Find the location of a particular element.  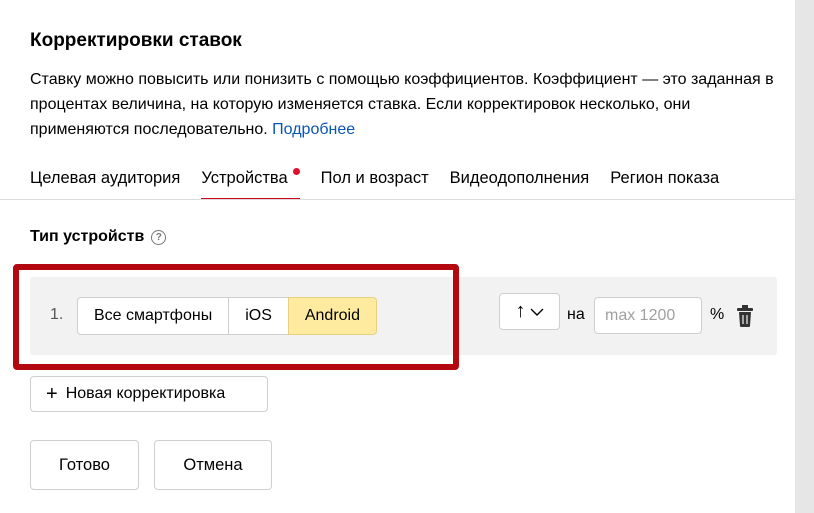

tab-devices: Устройства is located at coordinates (251, 183).